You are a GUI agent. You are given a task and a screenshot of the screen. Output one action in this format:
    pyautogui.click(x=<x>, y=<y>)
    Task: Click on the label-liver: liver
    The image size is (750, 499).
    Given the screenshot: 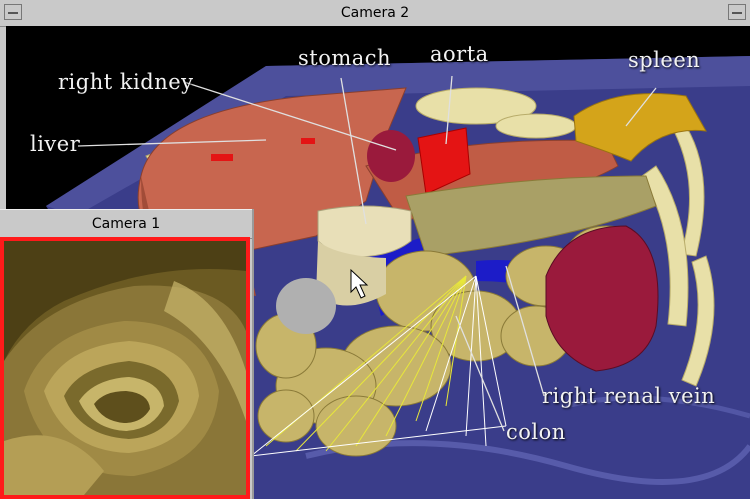 What is the action you would take?
    pyautogui.click(x=55, y=144)
    